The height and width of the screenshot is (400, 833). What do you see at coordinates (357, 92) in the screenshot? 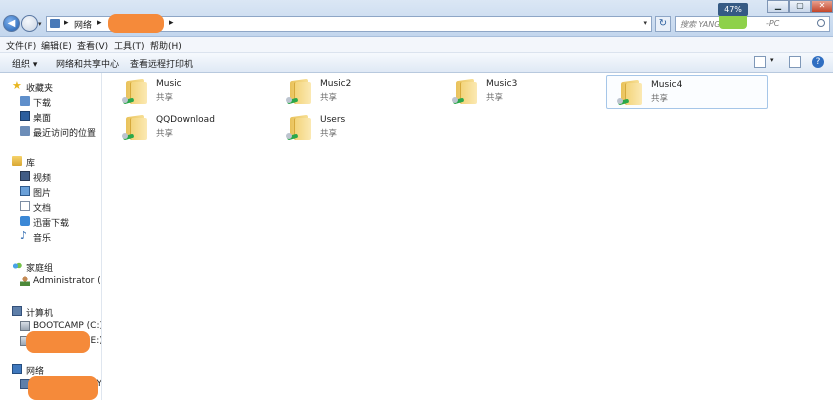
I see `folder-tile-music2: Music2 共享` at bounding box center [357, 92].